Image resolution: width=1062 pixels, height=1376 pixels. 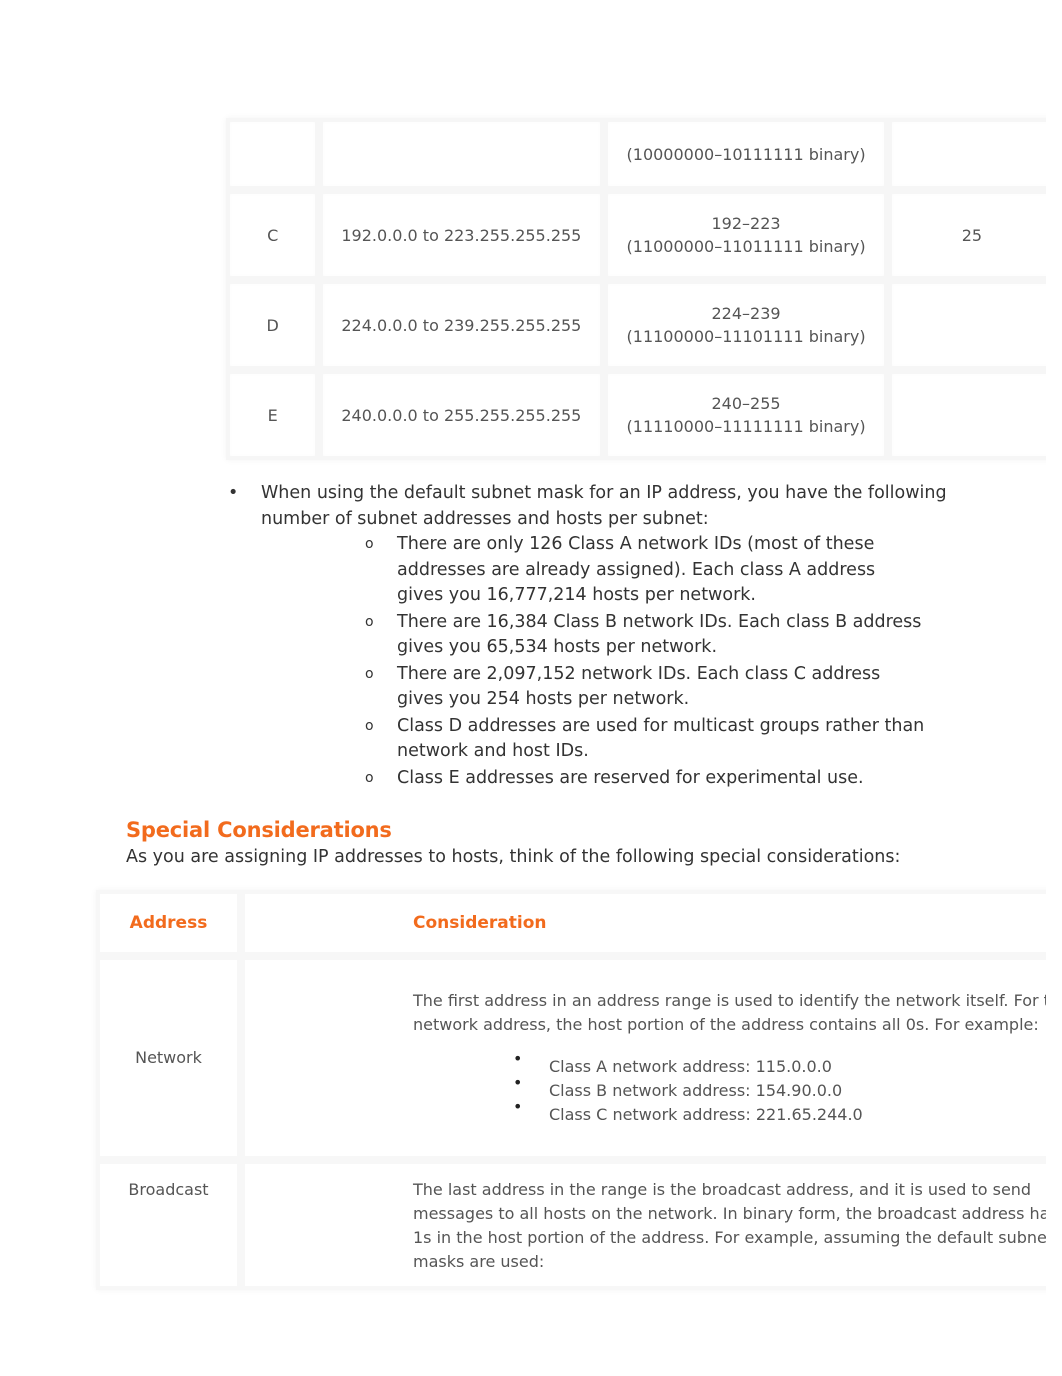 What do you see at coordinates (462, 325) in the screenshot?
I see `range-cell: 224.0.0.0 to 239.255.255.255` at bounding box center [462, 325].